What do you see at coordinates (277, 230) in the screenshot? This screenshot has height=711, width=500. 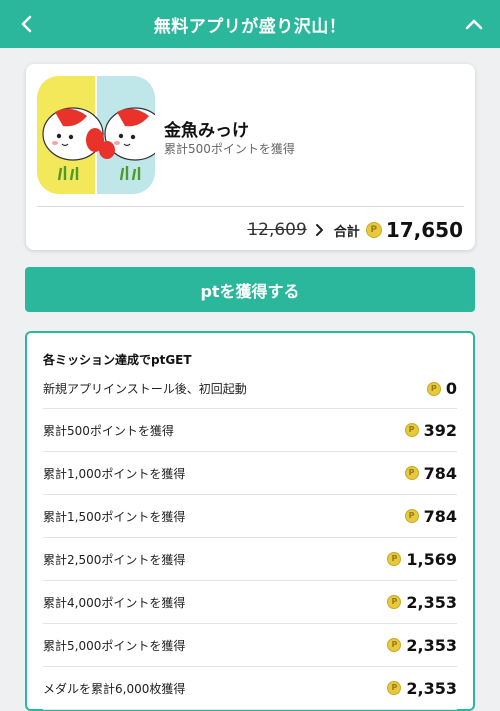 I see `old-price: 12,609` at bounding box center [277, 230].